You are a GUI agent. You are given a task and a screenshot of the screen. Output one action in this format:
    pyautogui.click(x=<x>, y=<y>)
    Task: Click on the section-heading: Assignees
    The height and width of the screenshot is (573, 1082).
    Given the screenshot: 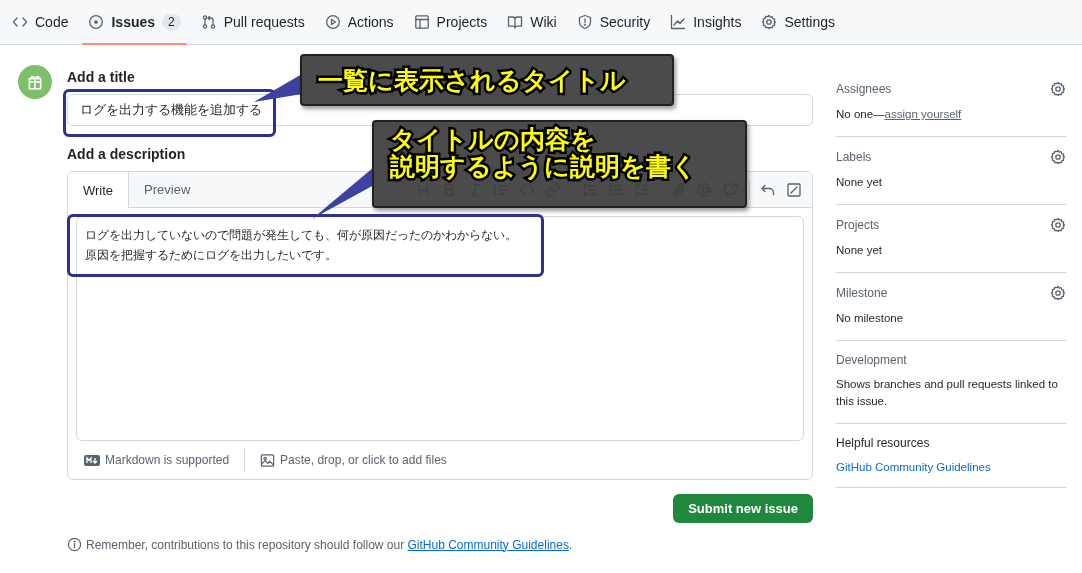 What is the action you would take?
    pyautogui.click(x=864, y=89)
    